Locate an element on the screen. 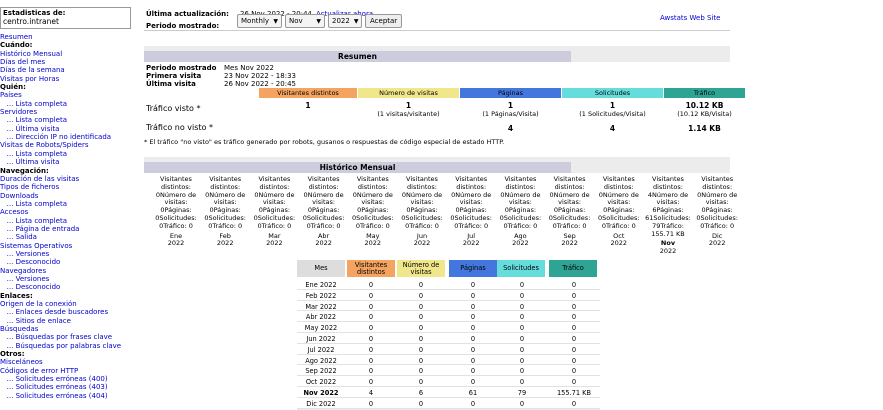 The height and width of the screenshot is (410, 883). table-row: Jul 2022 0 0 0 0 0 is located at coordinates (522, 349).